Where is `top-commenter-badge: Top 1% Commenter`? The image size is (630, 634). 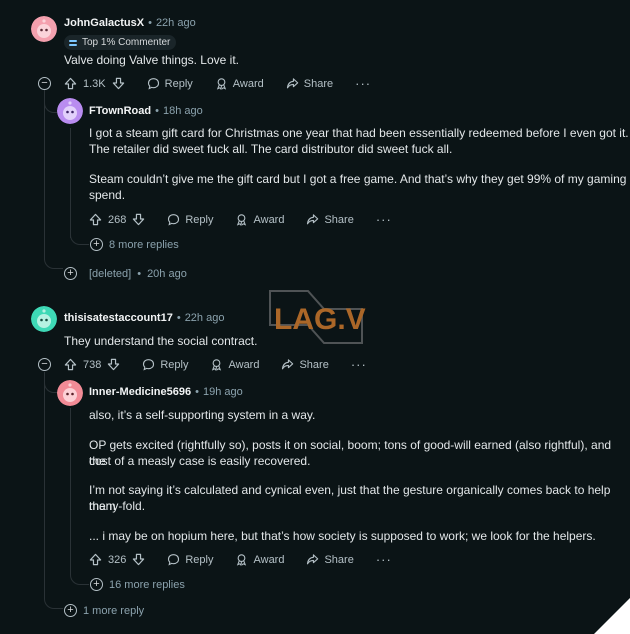
top-commenter-badge: Top 1% Commenter is located at coordinates (120, 42).